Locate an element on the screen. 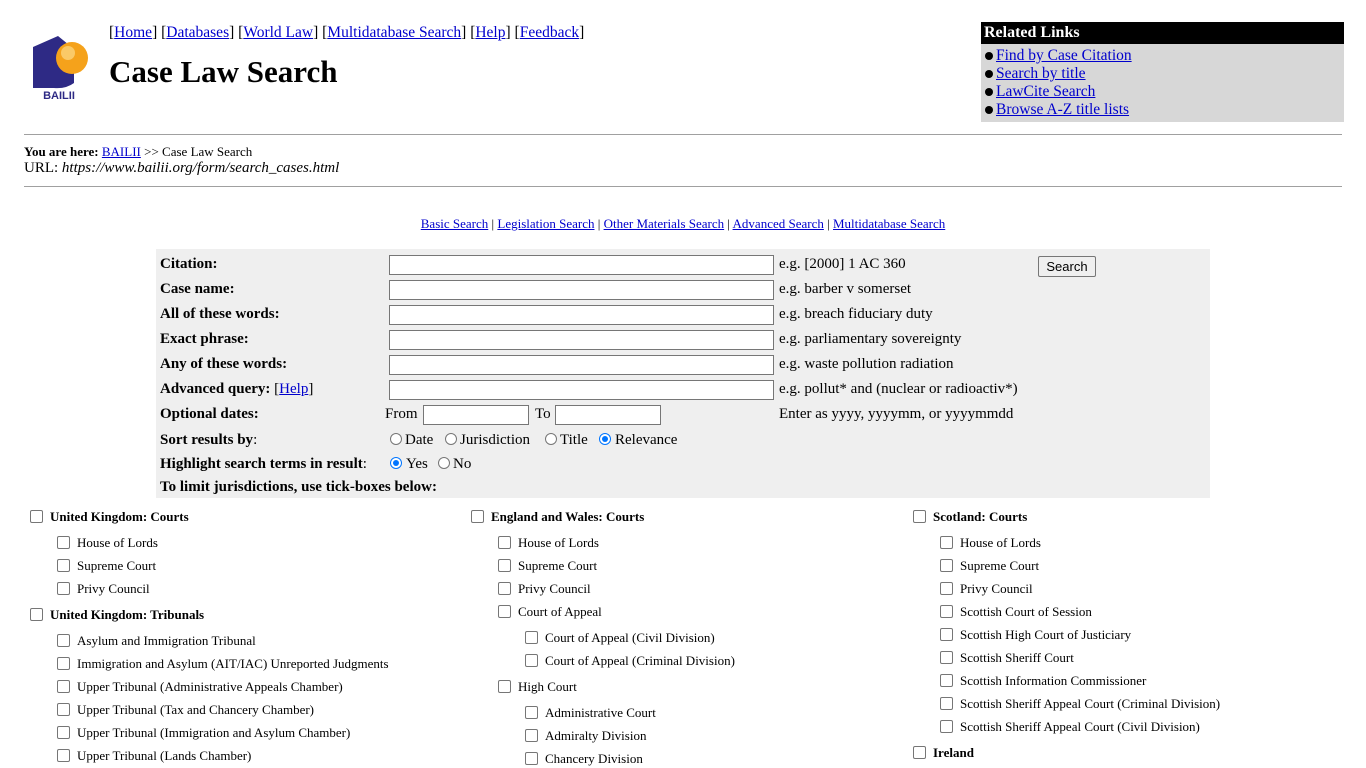 This screenshot has width=1366, height=768. basic-search-link: Basic Search is located at coordinates (455, 223).